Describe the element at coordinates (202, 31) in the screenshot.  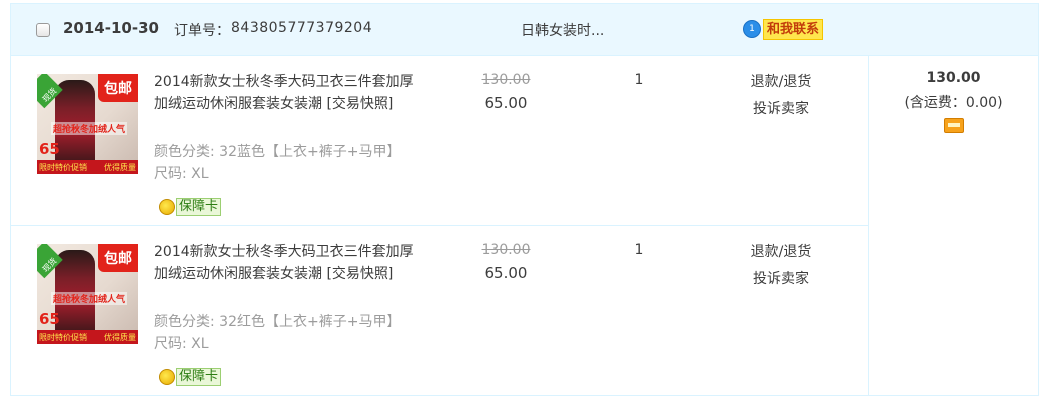
I see `order-number-label: 订单号：` at that location.